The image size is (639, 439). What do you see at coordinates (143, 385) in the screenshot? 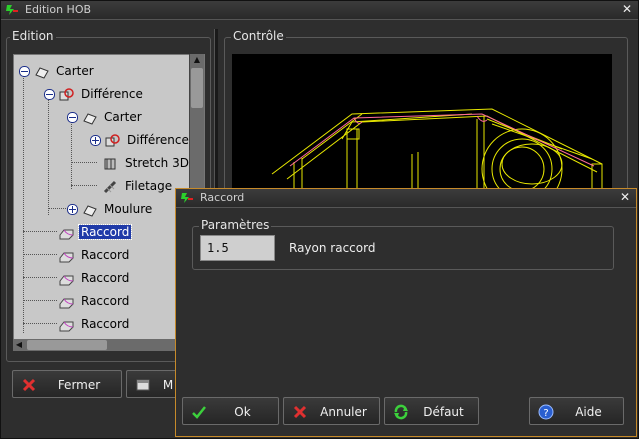
I see `window-icon` at bounding box center [143, 385].